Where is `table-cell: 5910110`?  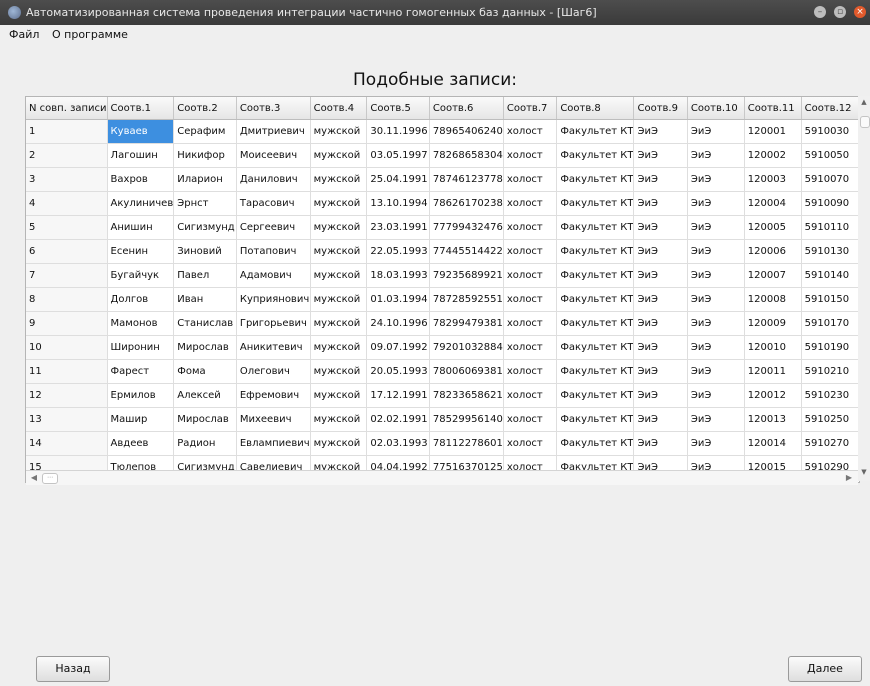
table-cell: 5910110 is located at coordinates (830, 227).